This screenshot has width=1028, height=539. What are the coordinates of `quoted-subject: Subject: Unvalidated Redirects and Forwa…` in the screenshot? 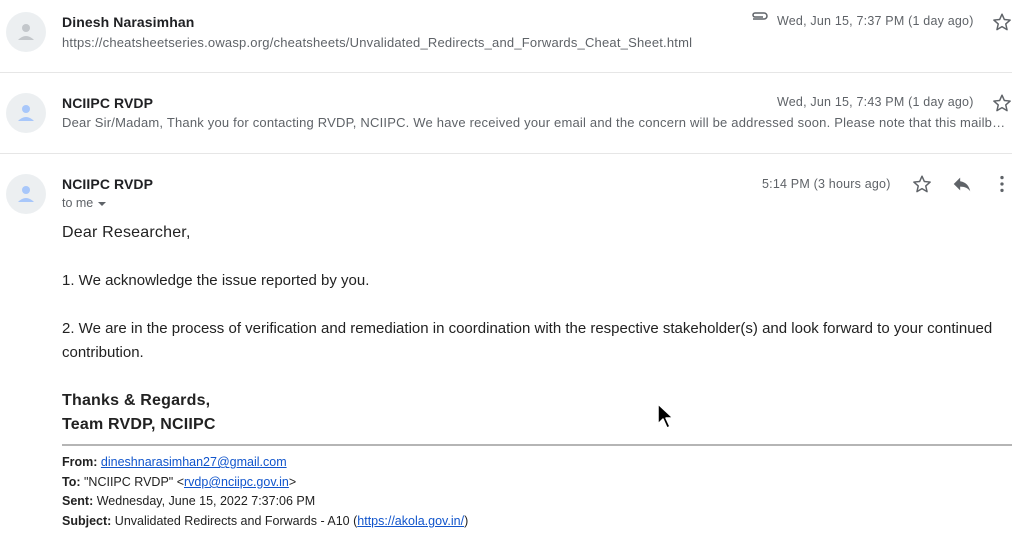 It's located at (265, 521).